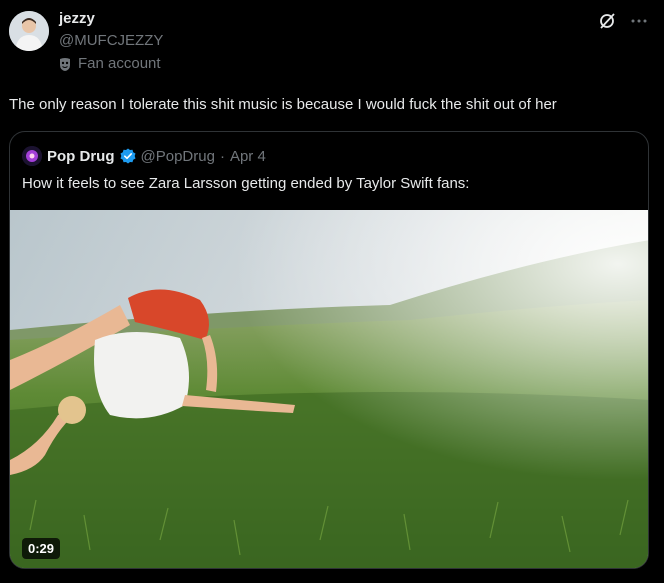  Describe the element at coordinates (119, 63) in the screenshot. I see `fan-account-text: Fan account` at that location.